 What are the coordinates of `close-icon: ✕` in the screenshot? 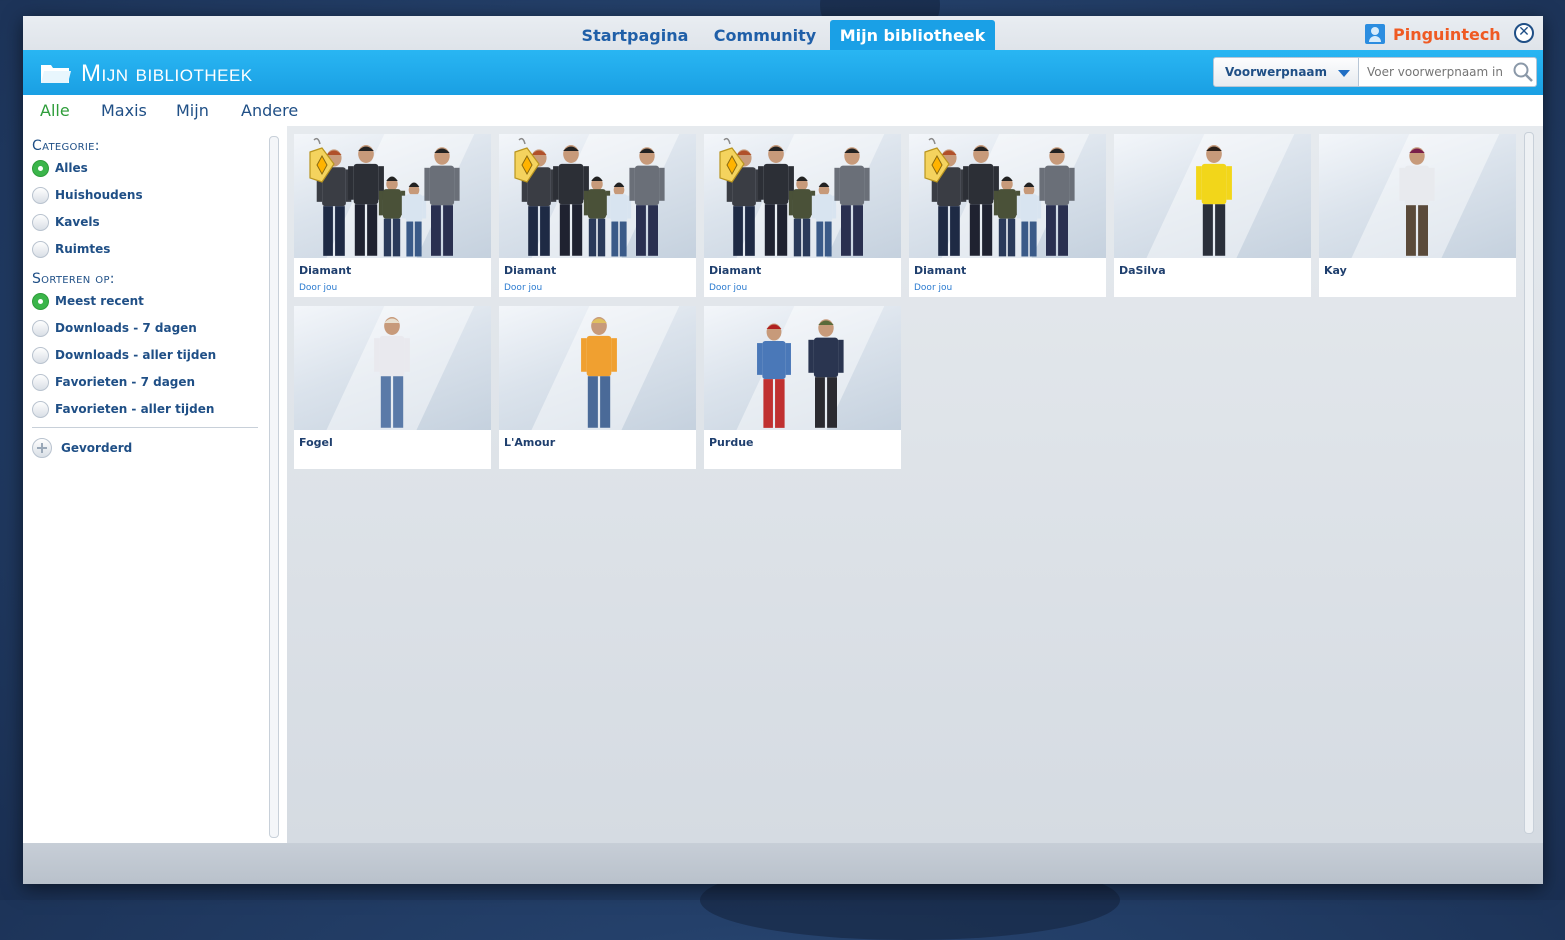 It's located at (1524, 33).